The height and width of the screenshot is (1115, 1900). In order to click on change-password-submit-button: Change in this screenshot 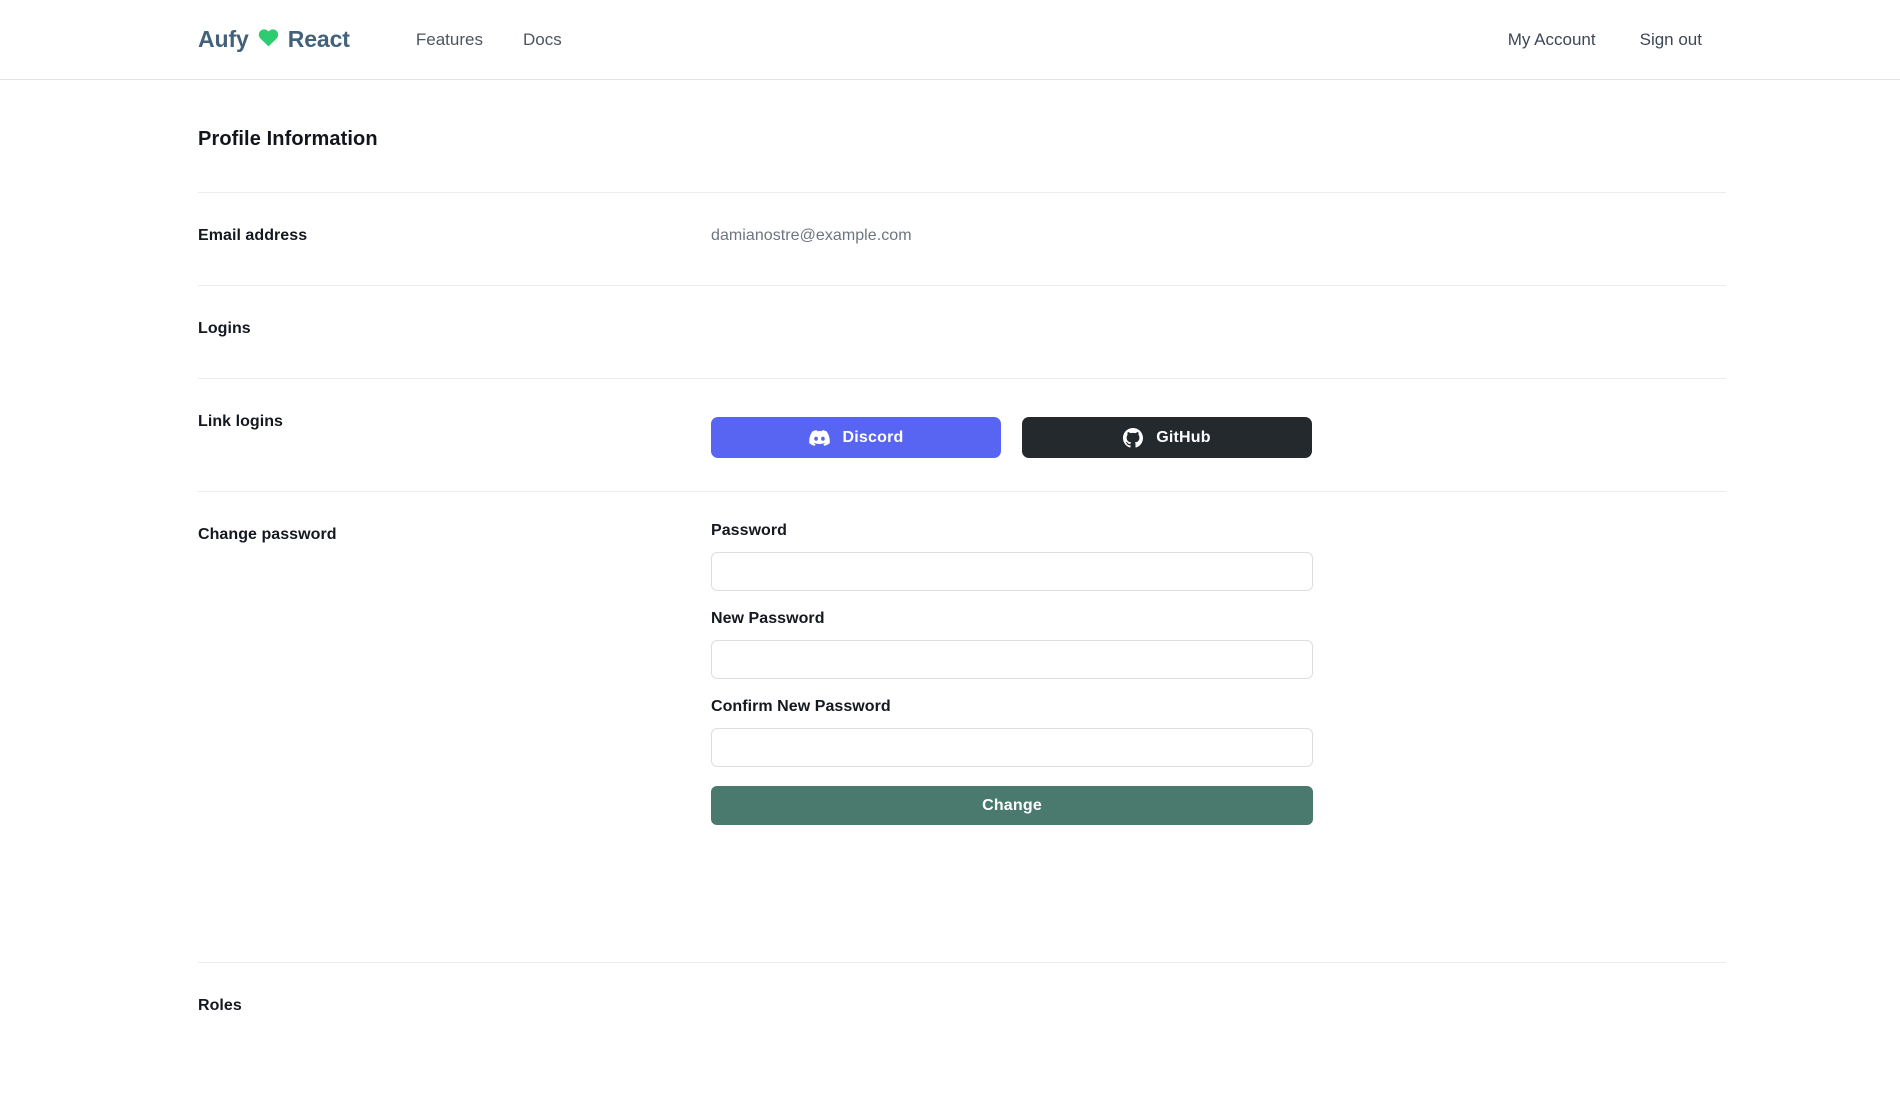, I will do `click(1012, 805)`.